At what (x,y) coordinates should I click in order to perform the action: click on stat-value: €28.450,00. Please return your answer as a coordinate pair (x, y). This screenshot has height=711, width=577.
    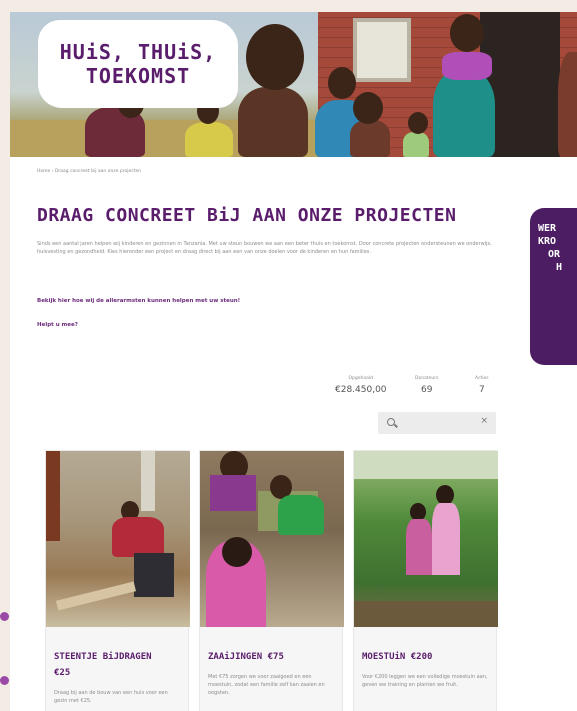
    Looking at the image, I should click on (361, 390).